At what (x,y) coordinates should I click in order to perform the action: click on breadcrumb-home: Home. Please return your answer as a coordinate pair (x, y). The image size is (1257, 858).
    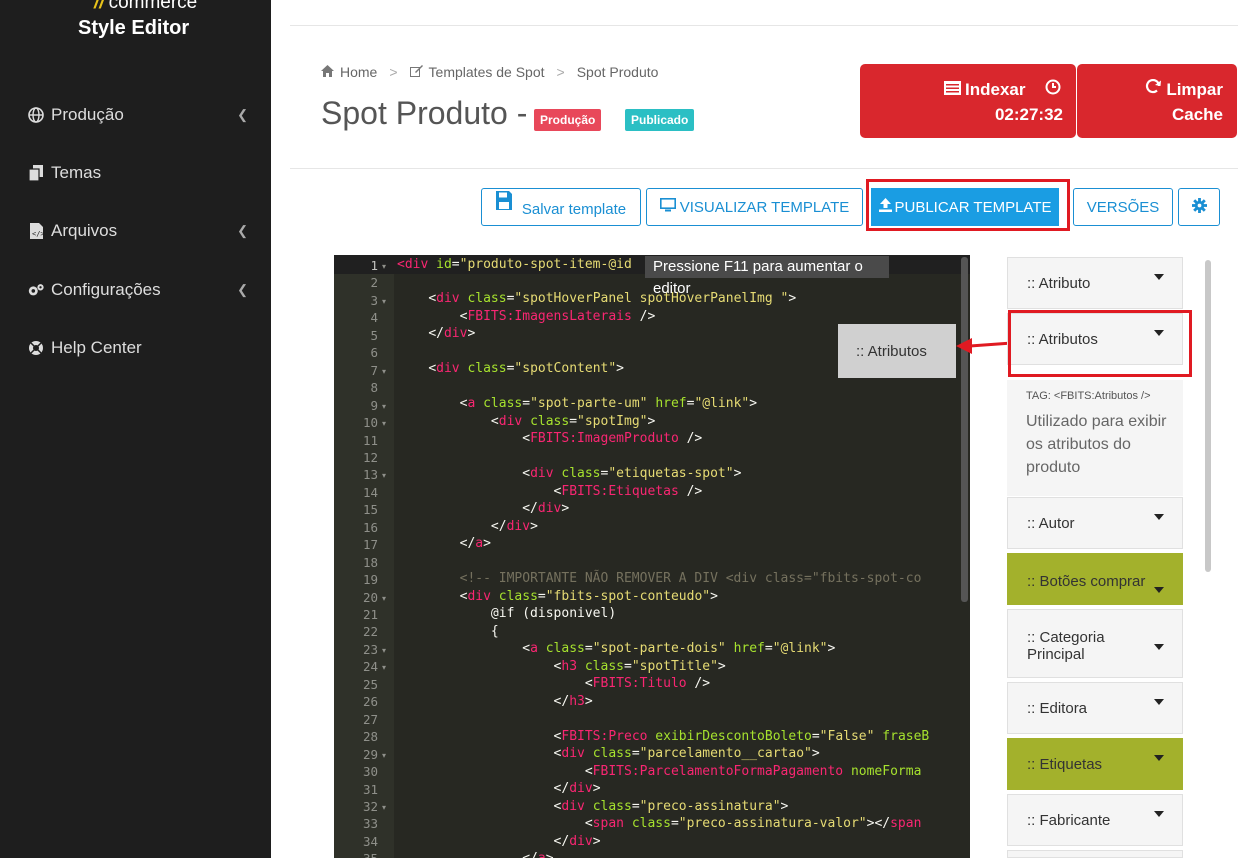
    Looking at the image, I should click on (358, 72).